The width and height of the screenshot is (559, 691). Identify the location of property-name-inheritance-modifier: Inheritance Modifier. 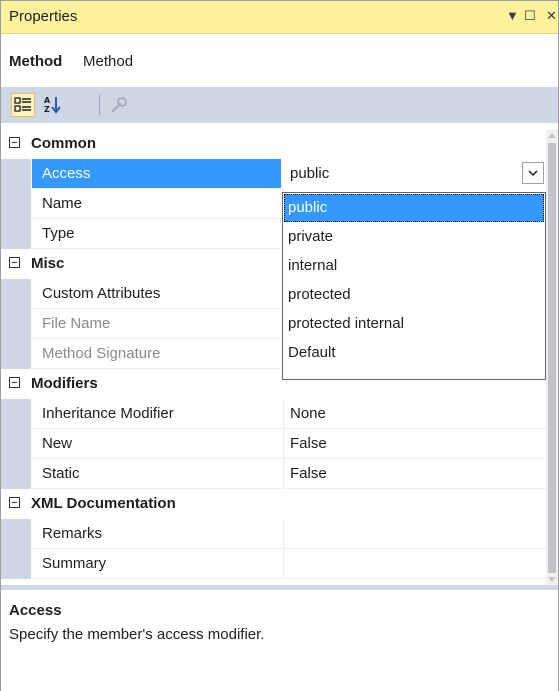
(156, 414).